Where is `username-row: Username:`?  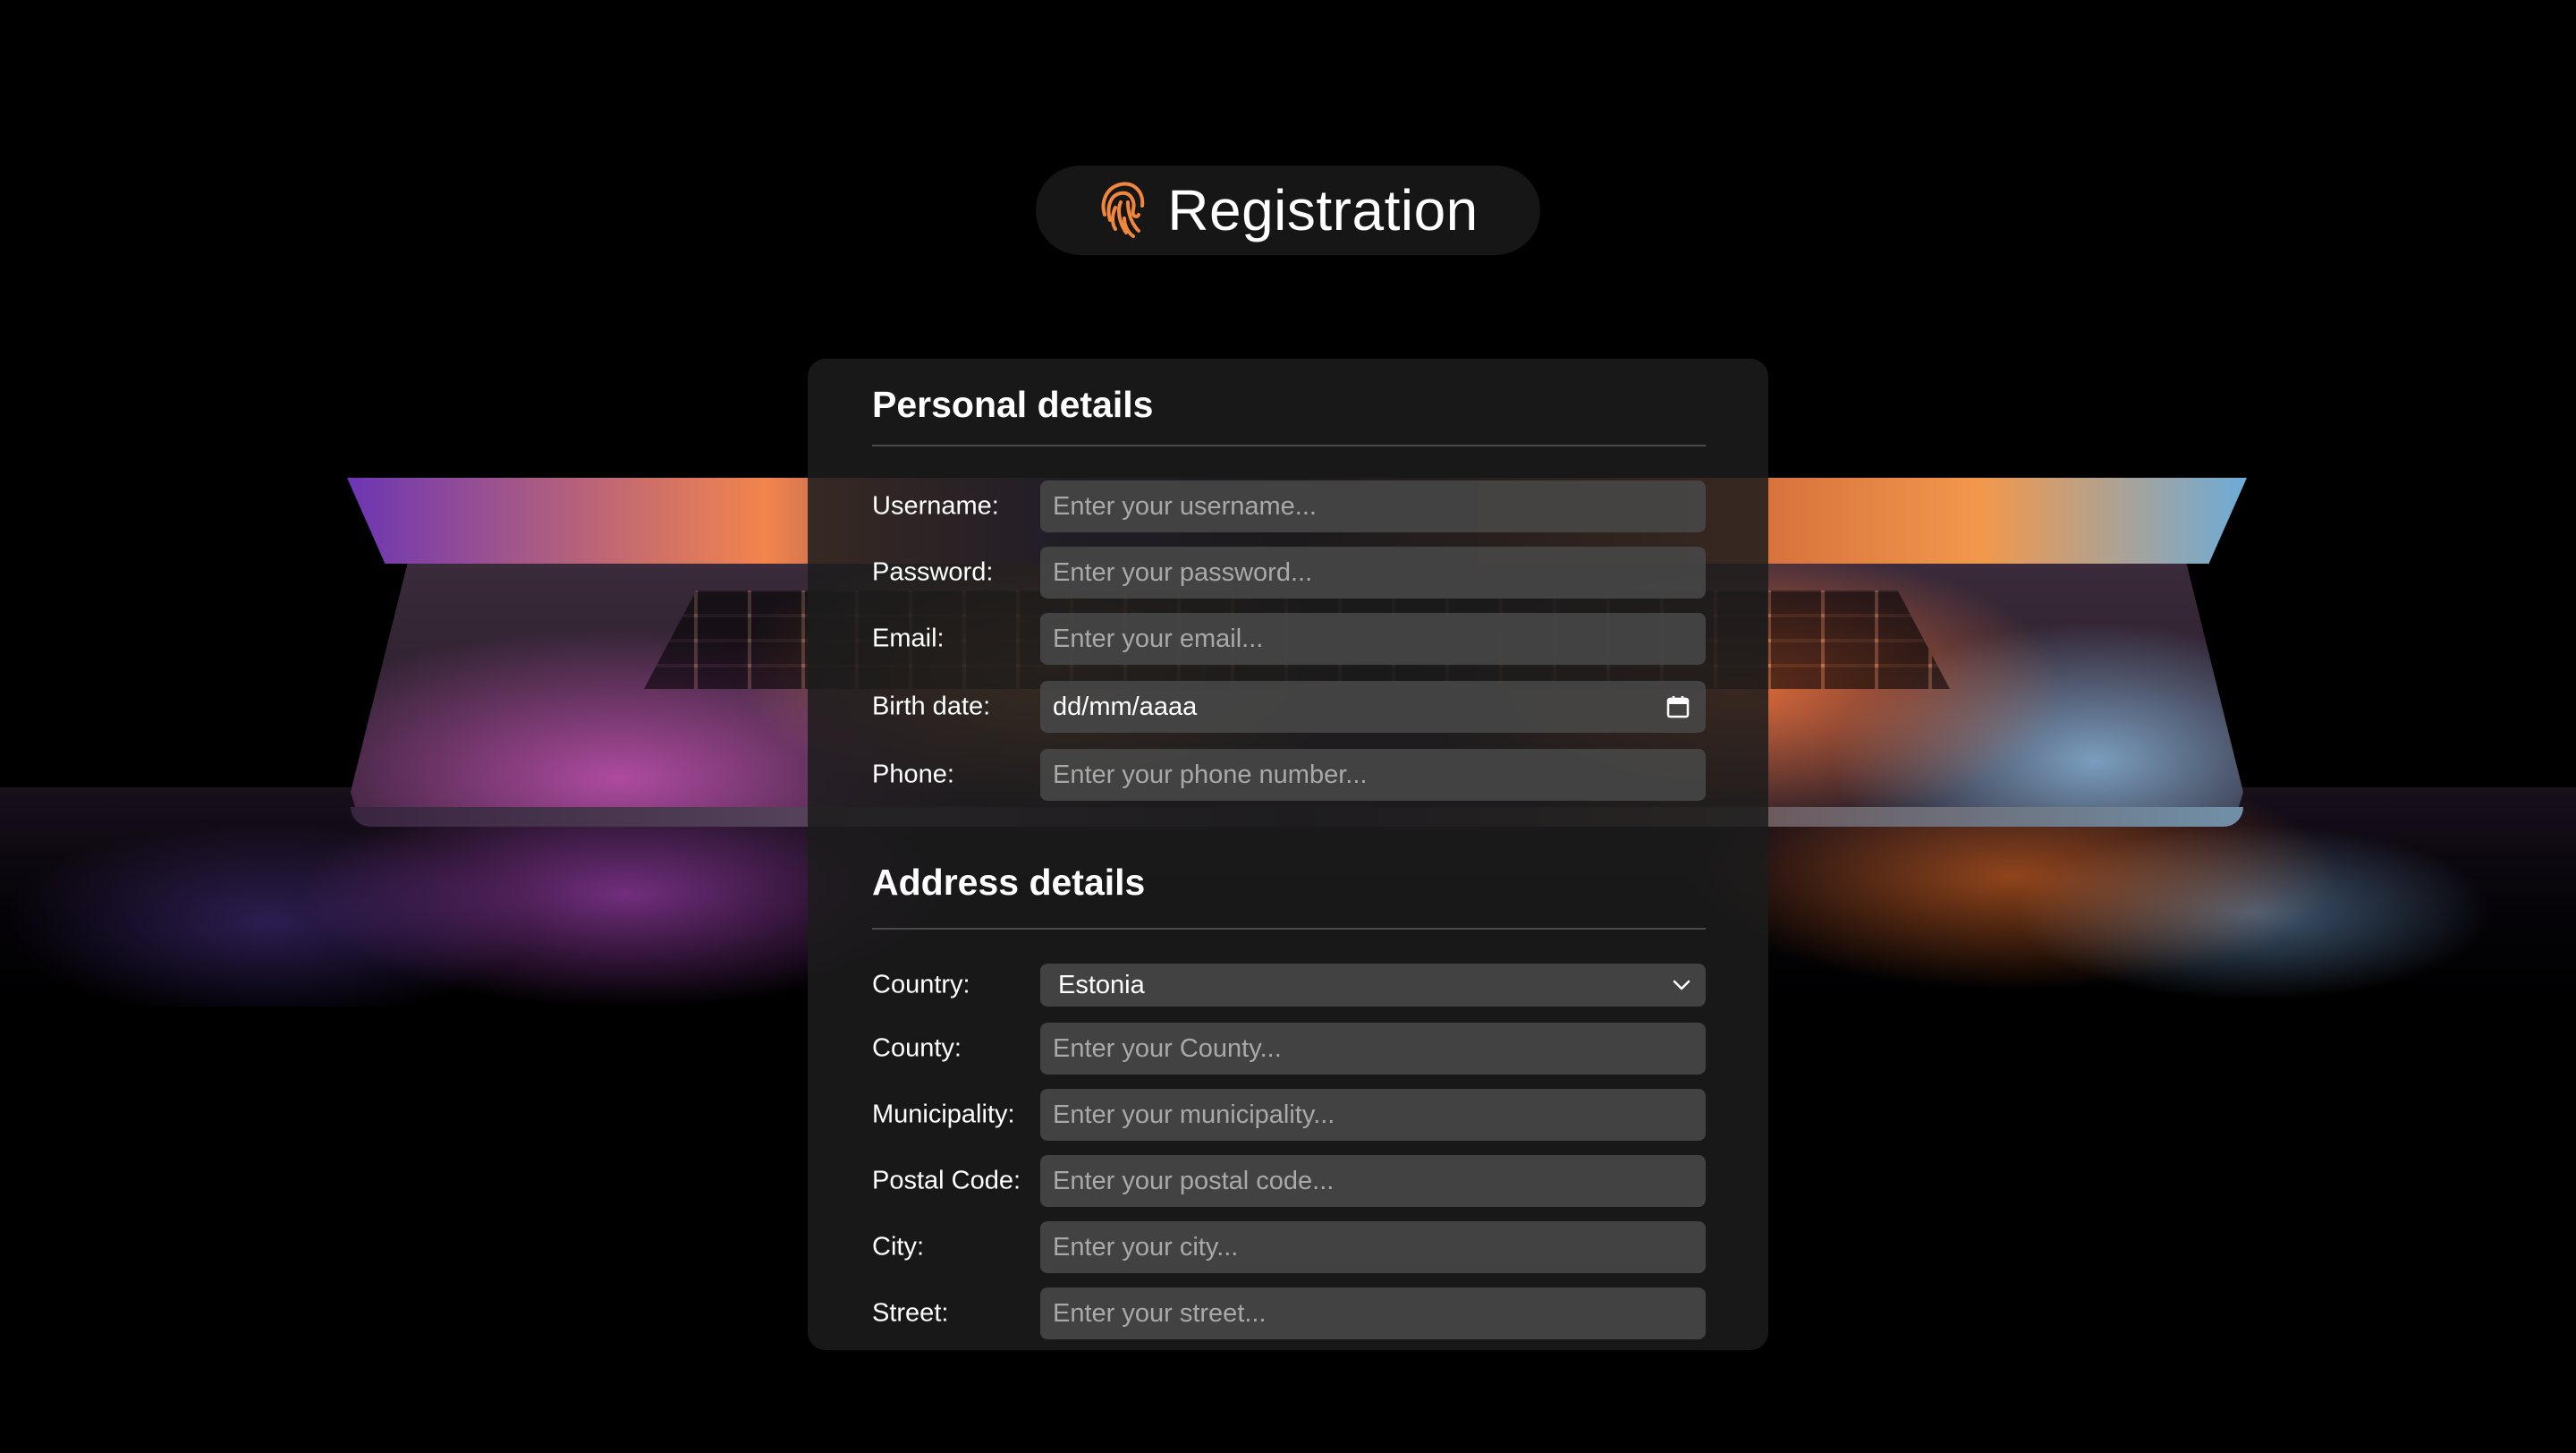
username-row: Username: is located at coordinates (1289, 506).